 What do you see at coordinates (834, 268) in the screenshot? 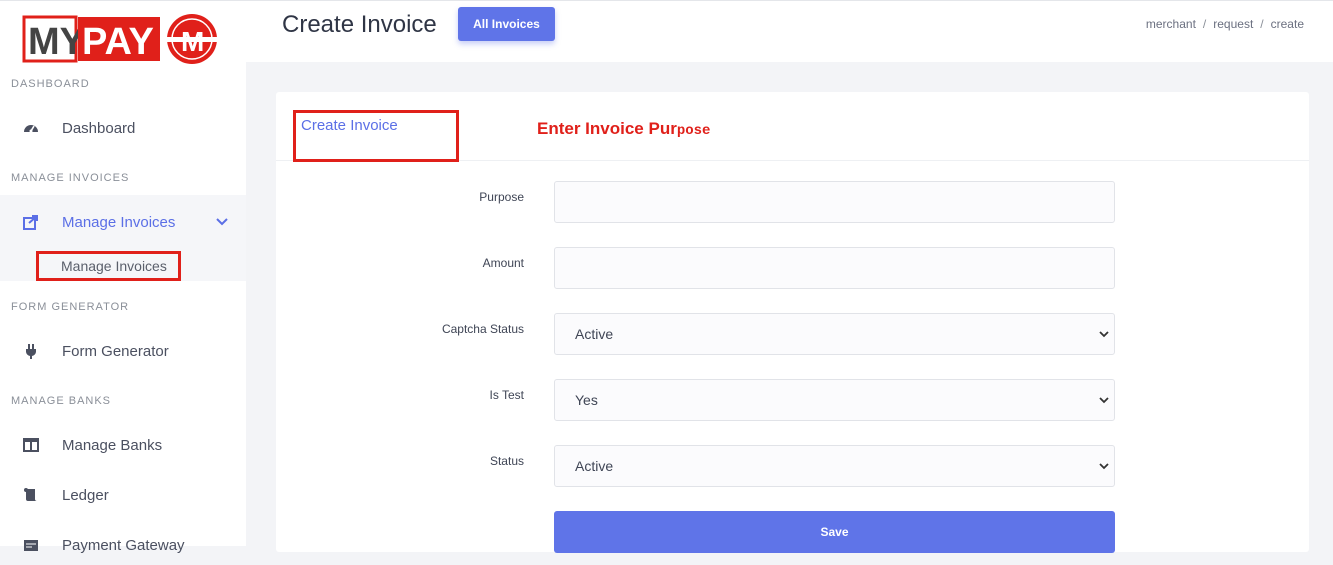
I see `amount-input` at bounding box center [834, 268].